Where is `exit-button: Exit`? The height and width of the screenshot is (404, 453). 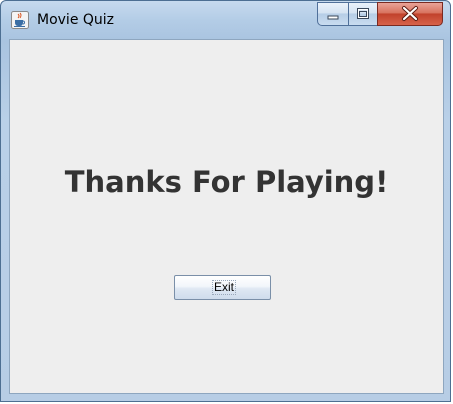 exit-button: Exit is located at coordinates (222, 287).